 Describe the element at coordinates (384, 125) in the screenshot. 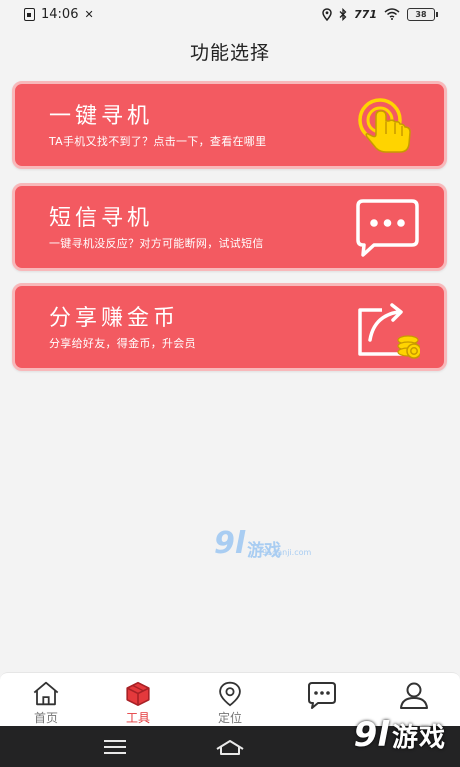

I see `tap-hand-icon` at that location.